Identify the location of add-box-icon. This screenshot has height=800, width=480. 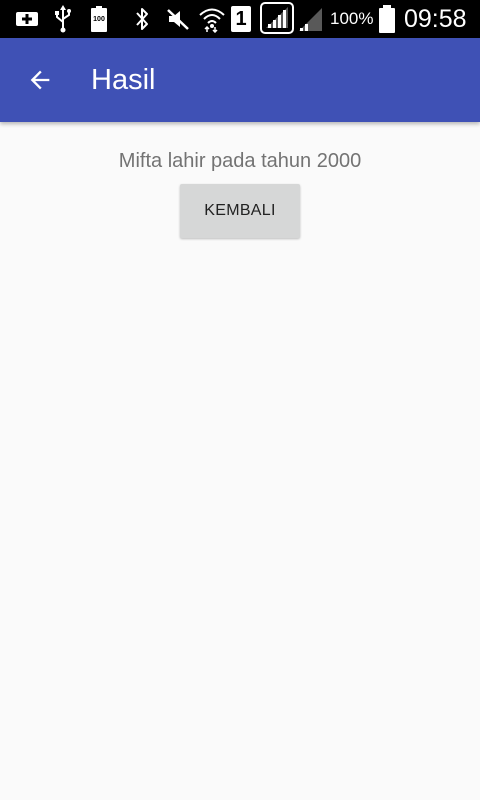
(27, 19).